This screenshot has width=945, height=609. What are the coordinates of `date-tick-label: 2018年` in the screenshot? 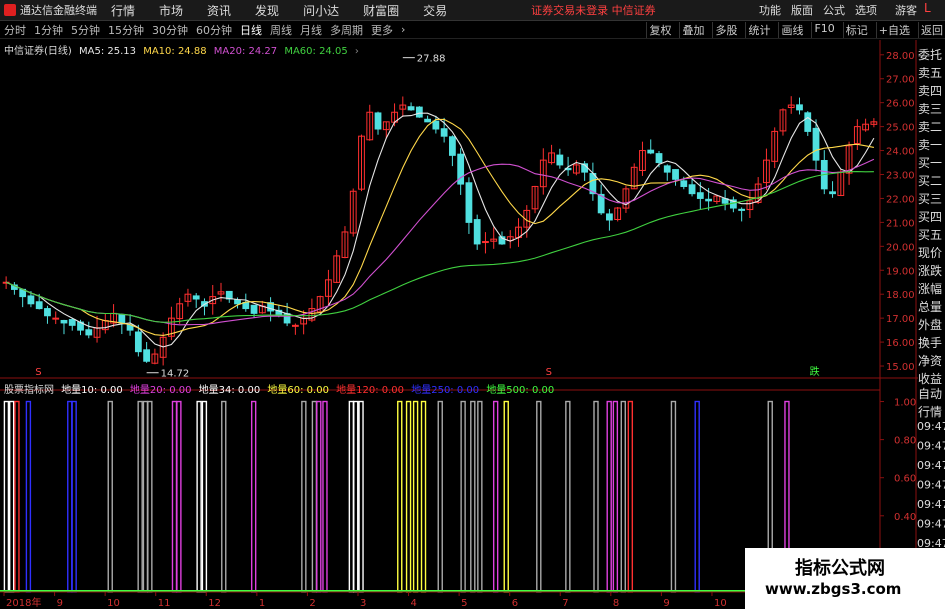 It's located at (23, 602).